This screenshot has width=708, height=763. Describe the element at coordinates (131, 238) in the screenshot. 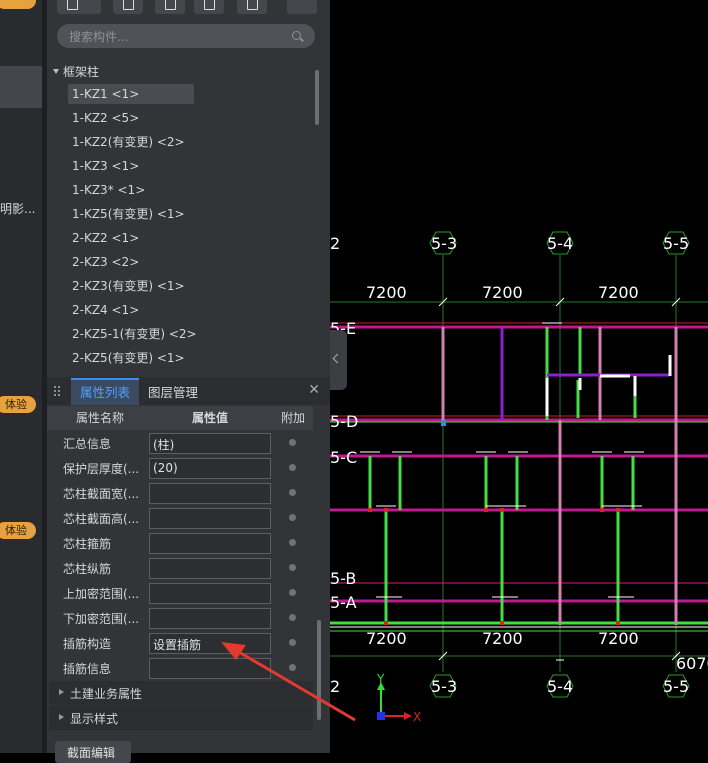

I see `tree-item: 2-KZ2 <1>` at that location.